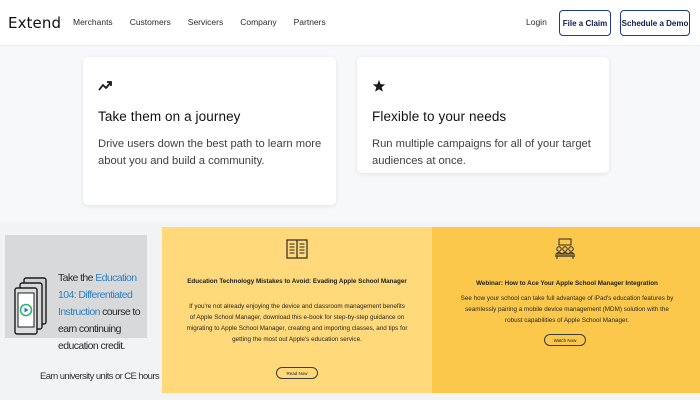 The image size is (700, 400). I want to click on feature-title: Take them on a journey, so click(169, 116).